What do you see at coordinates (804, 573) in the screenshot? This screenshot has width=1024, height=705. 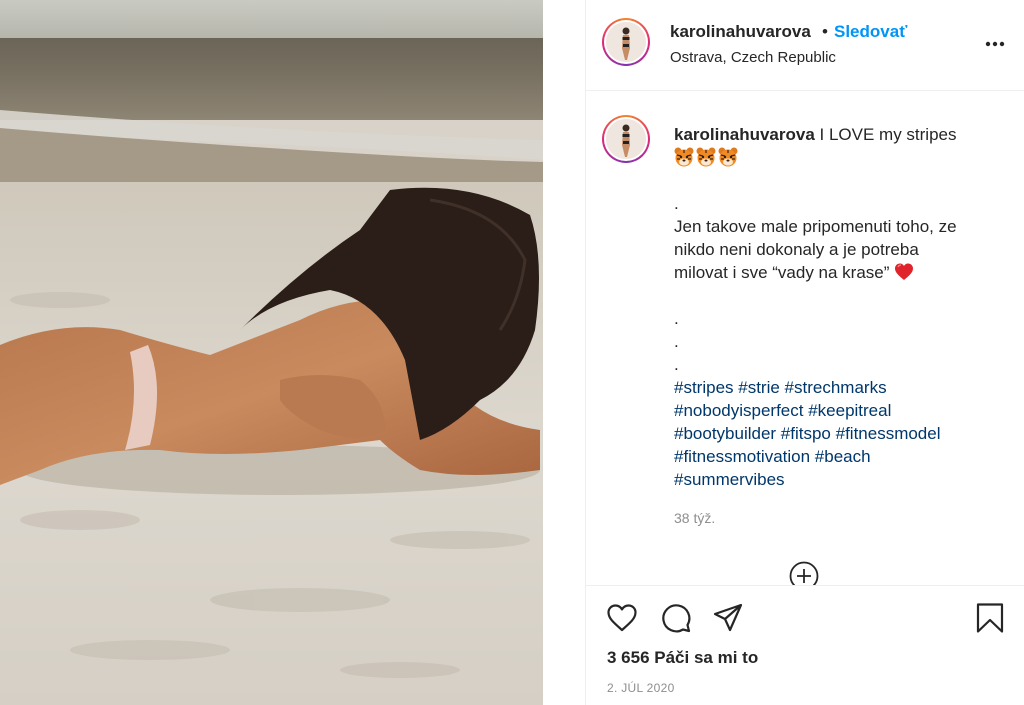 I see `plus-circle-icon` at bounding box center [804, 573].